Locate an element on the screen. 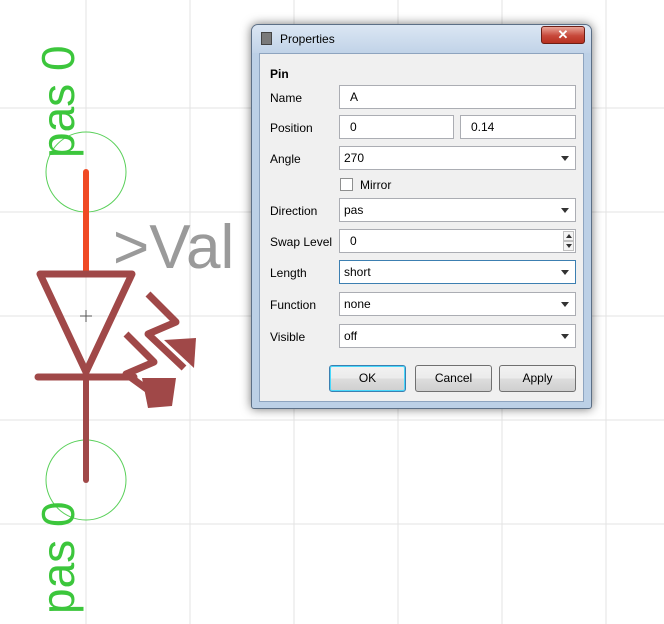 Image resolution: width=664 pixels, height=624 pixels. function-value: none is located at coordinates (357, 304).